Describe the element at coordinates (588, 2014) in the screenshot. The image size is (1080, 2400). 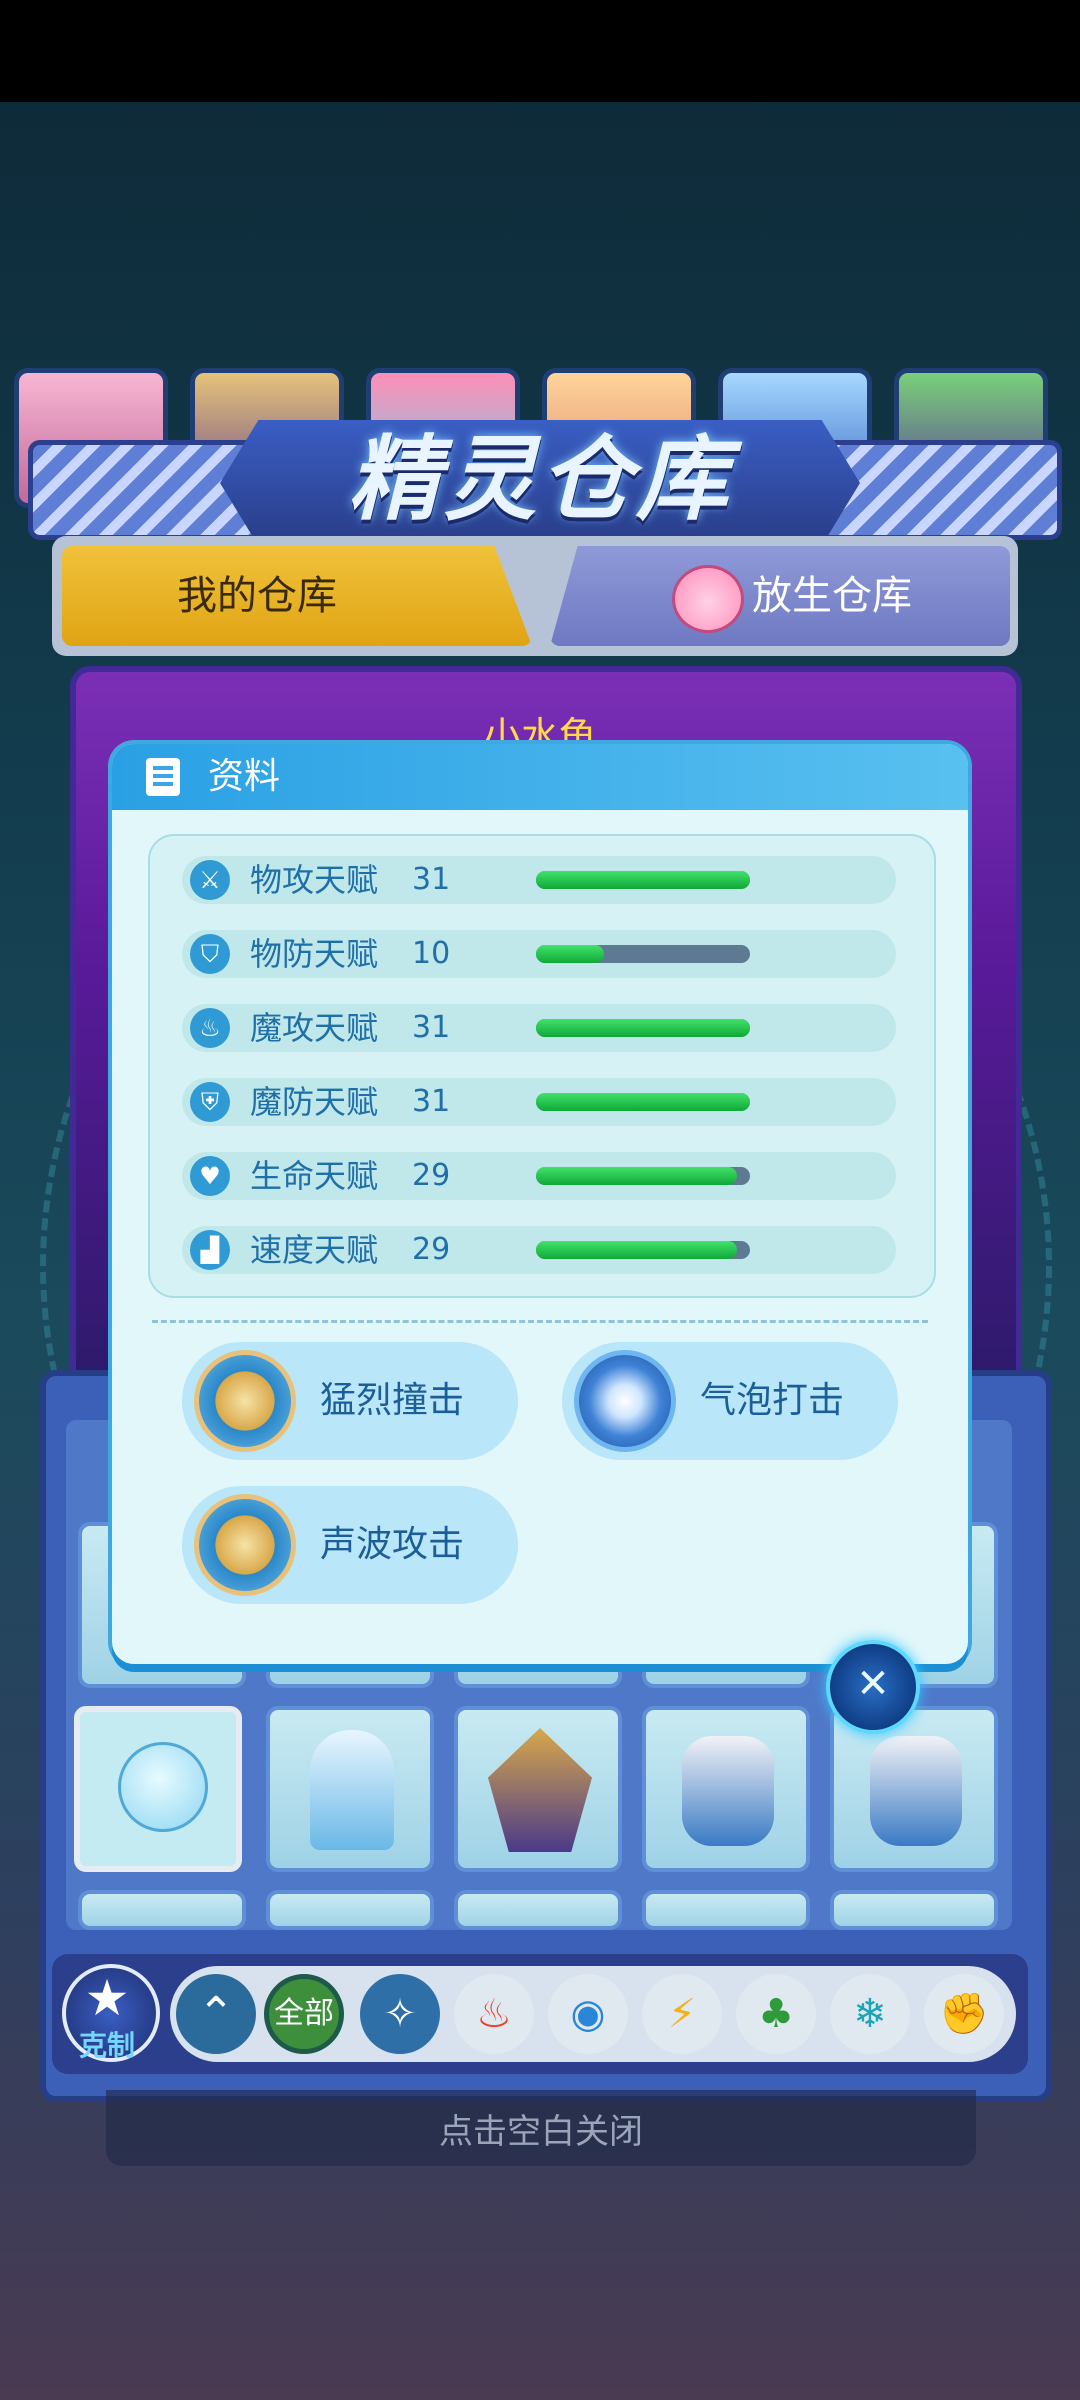
I see `water-element-icon: ◉` at that location.